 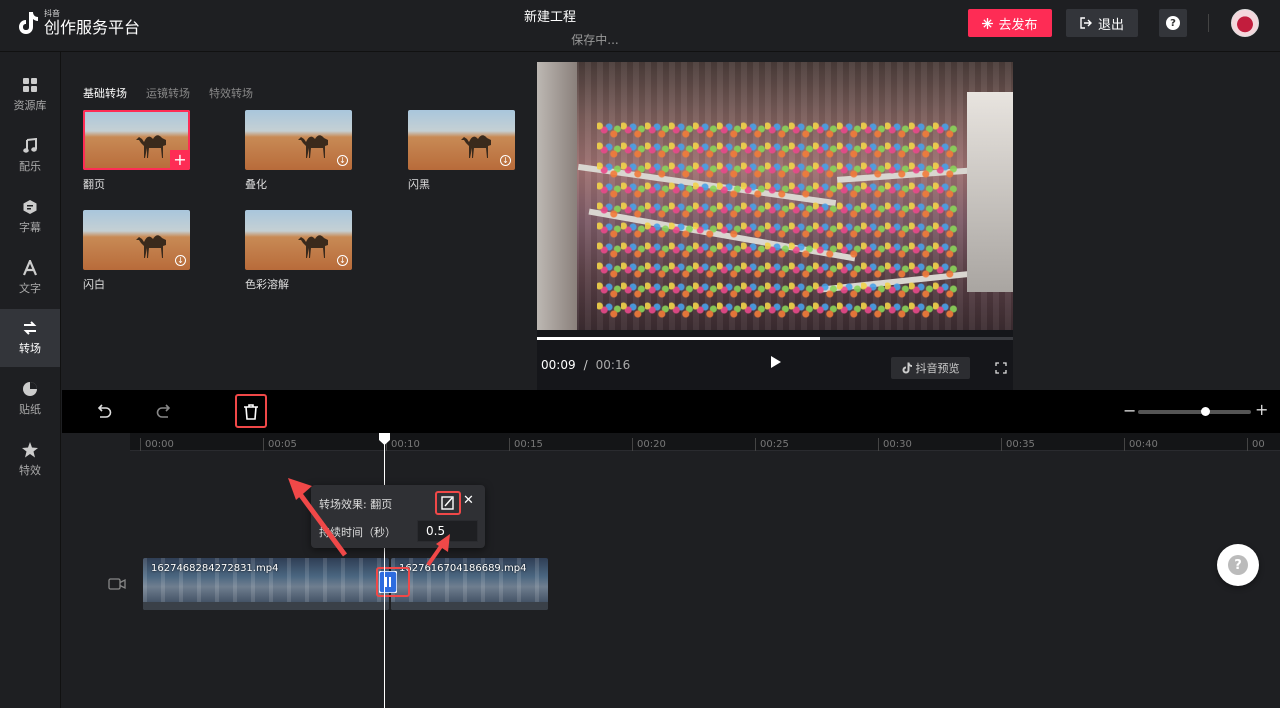 I want to click on clip-filename: 1627616704186689.mp4, so click(x=463, y=568).